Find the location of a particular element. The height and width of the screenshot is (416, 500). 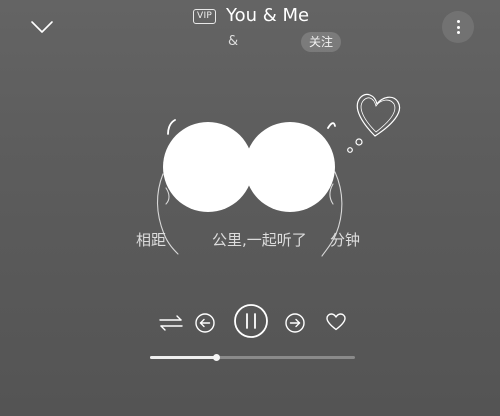

pause-icon is located at coordinates (251, 321).